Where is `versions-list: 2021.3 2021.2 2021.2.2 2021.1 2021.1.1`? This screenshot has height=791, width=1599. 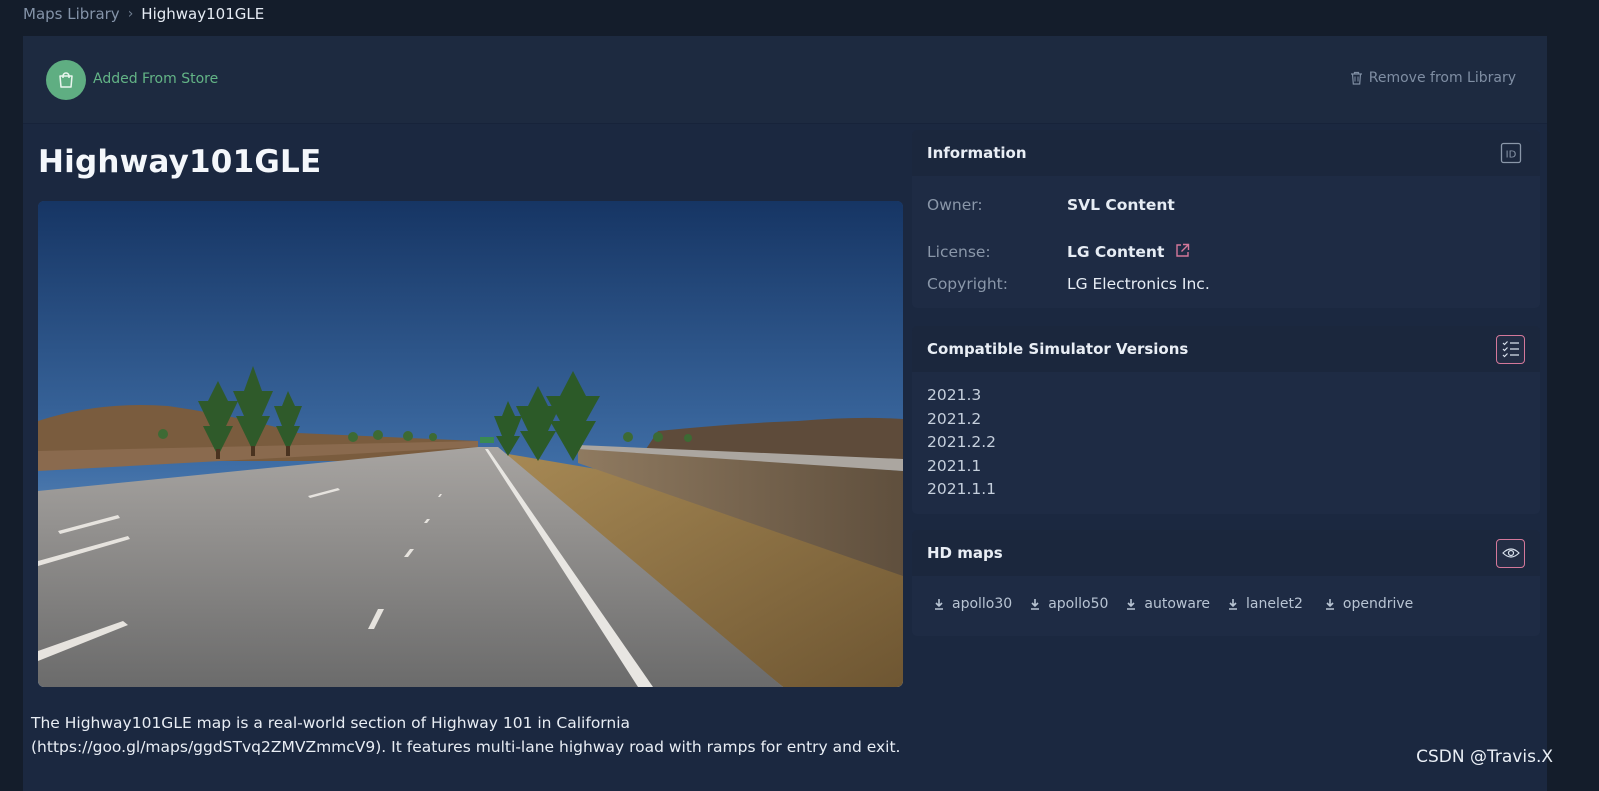 versions-list: 2021.3 2021.2 2021.2.2 2021.1 2021.1.1 is located at coordinates (961, 443).